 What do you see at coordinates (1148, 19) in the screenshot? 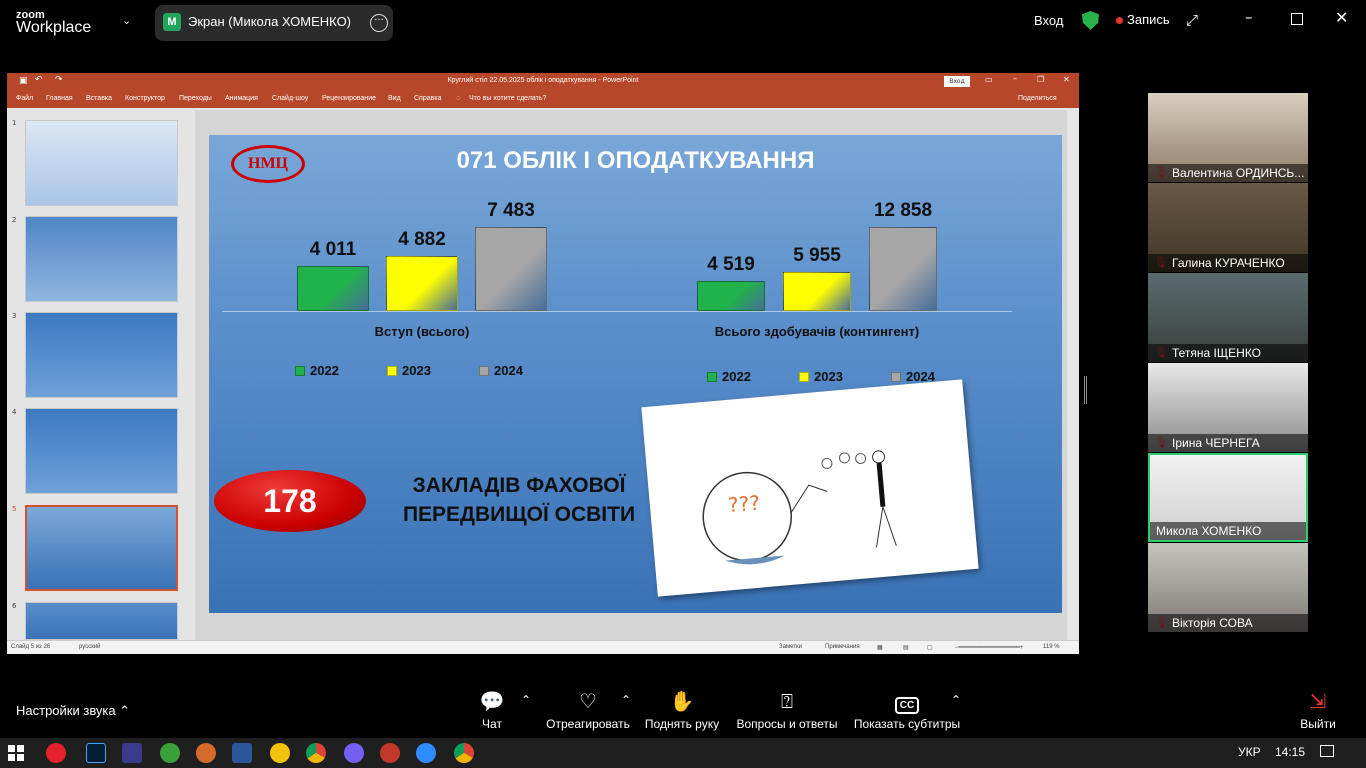
I see `record-label: Запись` at bounding box center [1148, 19].